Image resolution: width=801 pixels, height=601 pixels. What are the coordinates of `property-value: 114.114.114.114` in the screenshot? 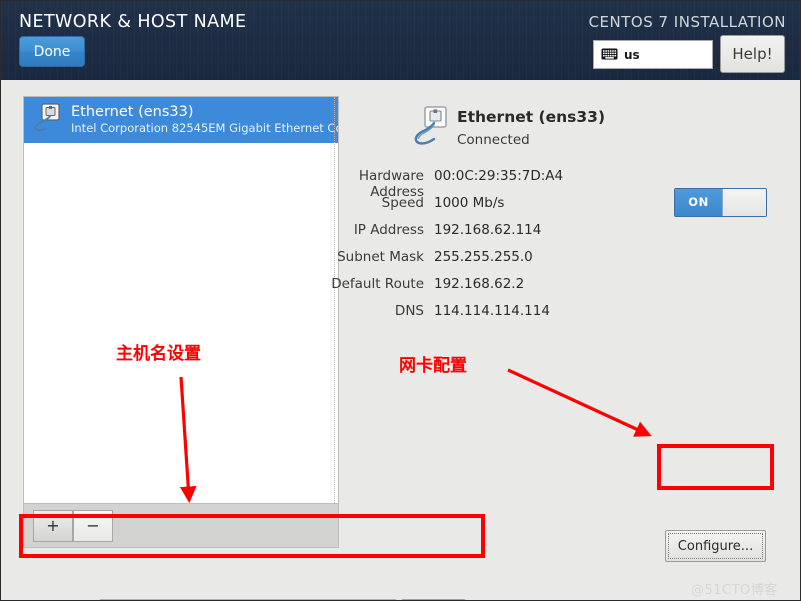 It's located at (492, 311).